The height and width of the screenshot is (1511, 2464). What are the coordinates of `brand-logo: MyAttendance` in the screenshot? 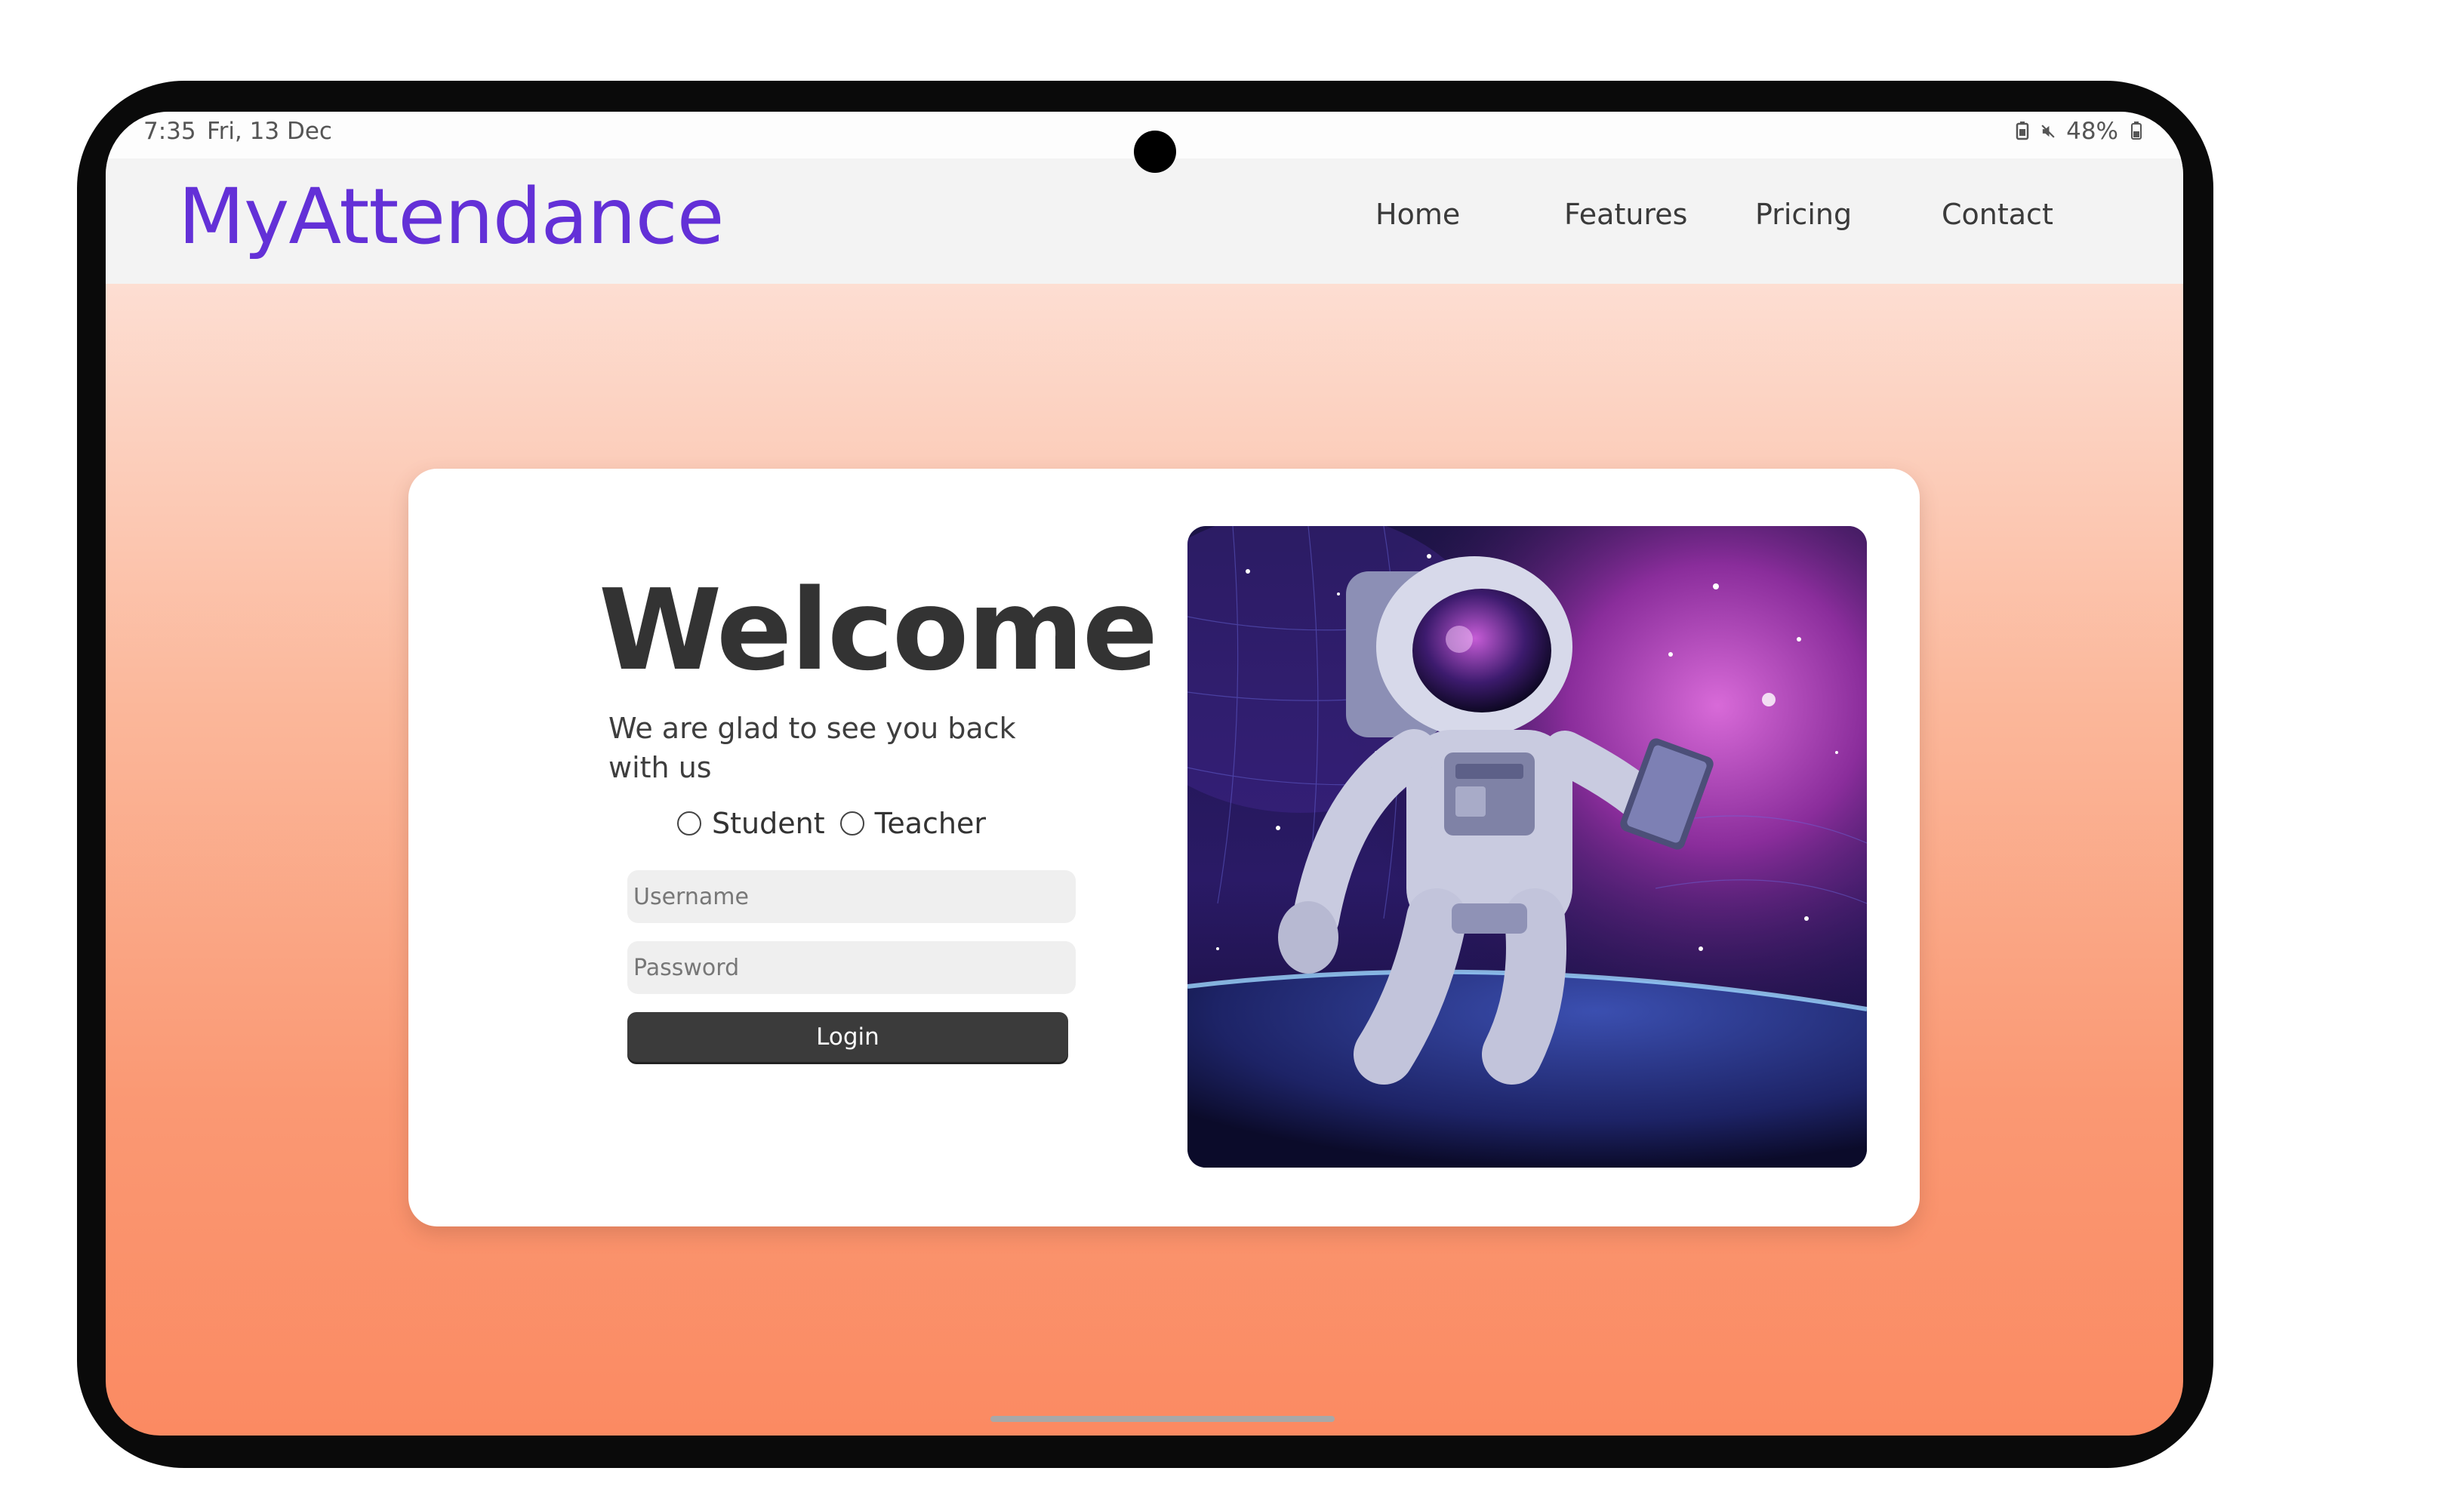 It's located at (451, 217).